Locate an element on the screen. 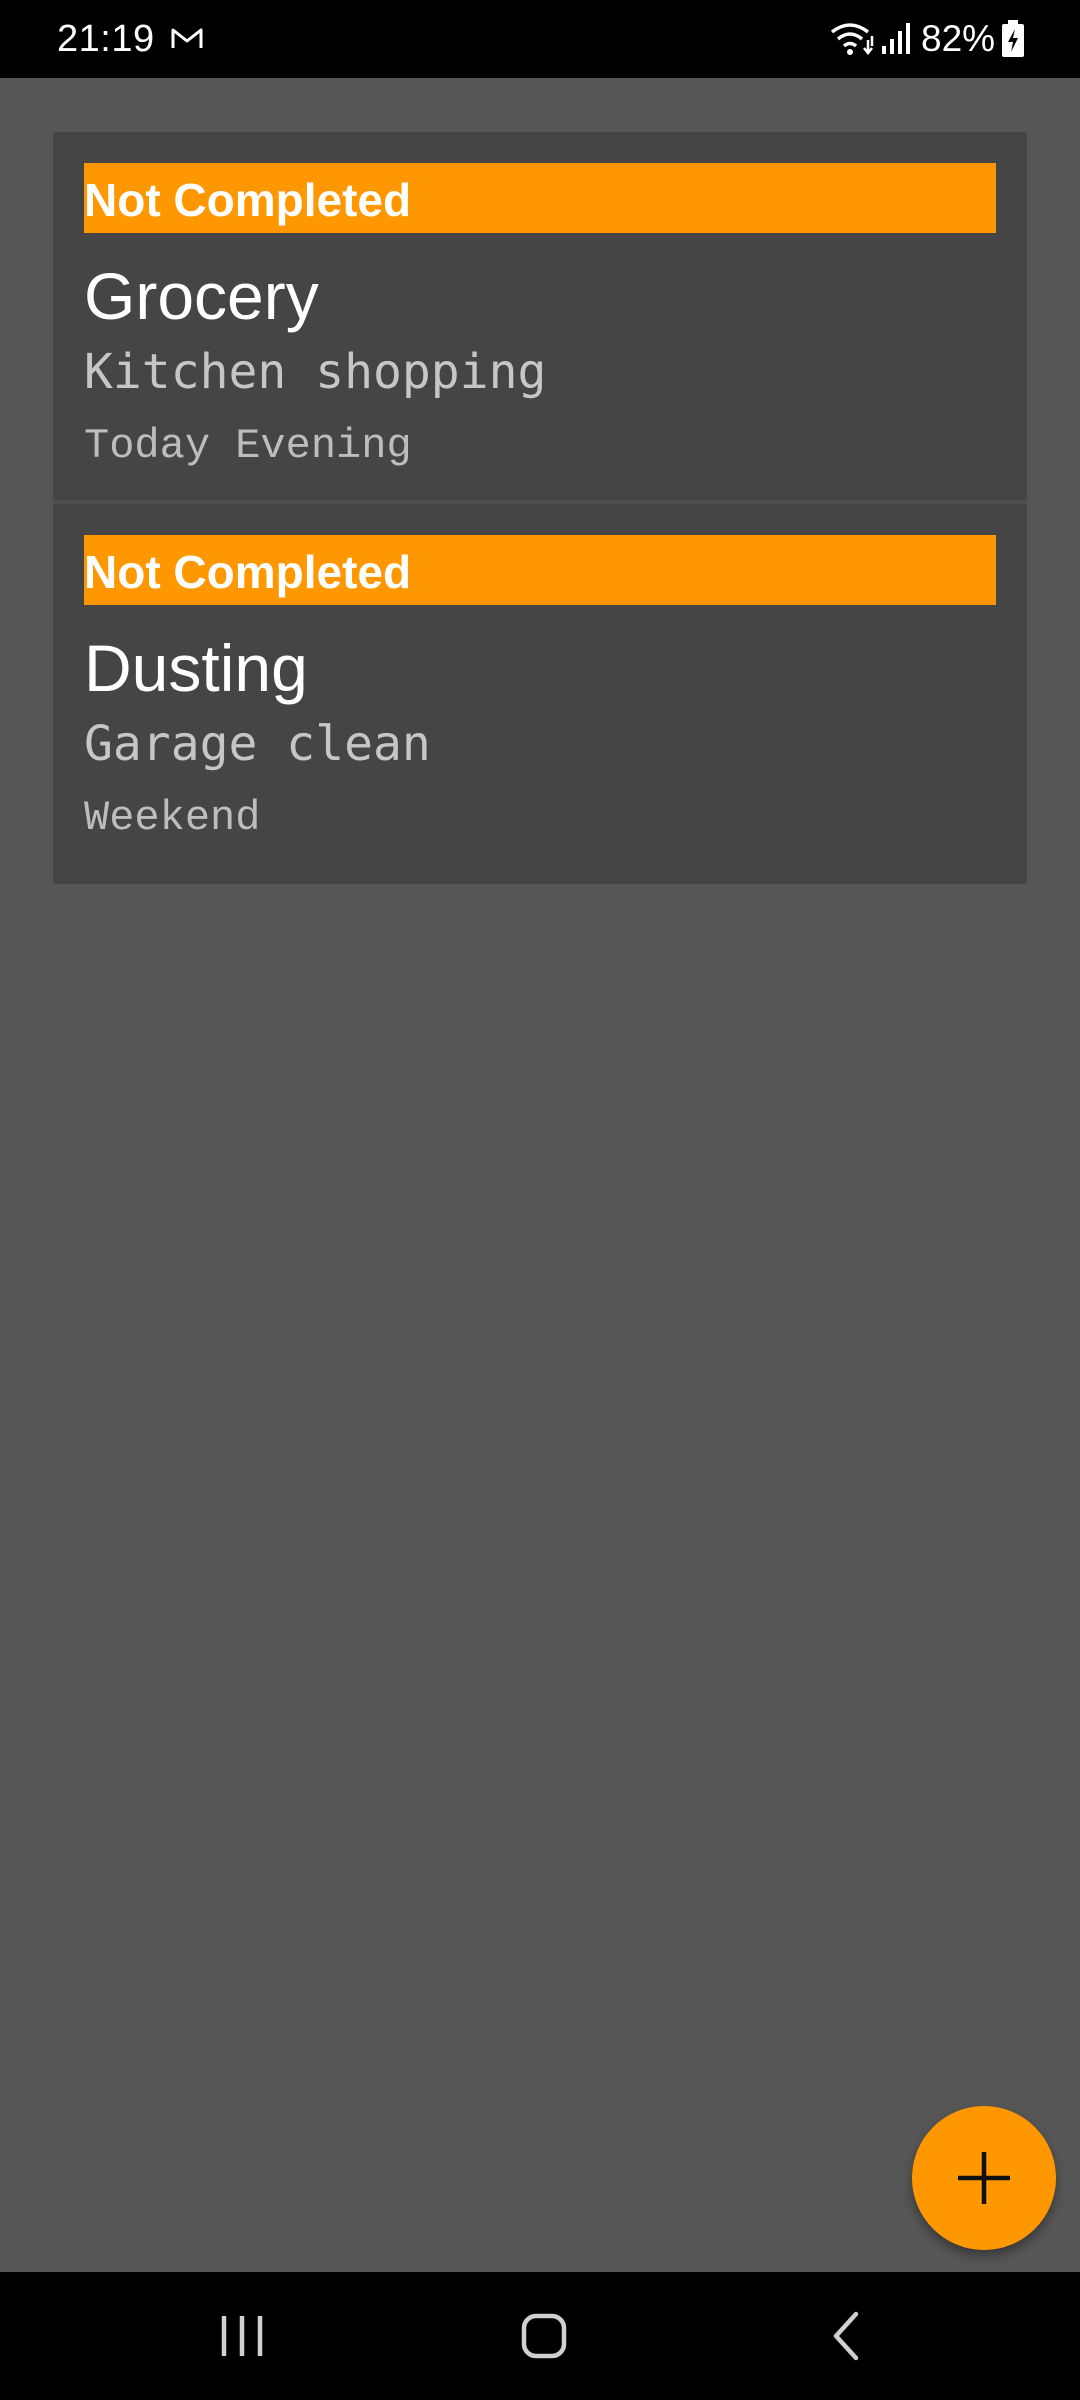 The height and width of the screenshot is (2400, 1080). task-date: Weekend is located at coordinates (172, 818).